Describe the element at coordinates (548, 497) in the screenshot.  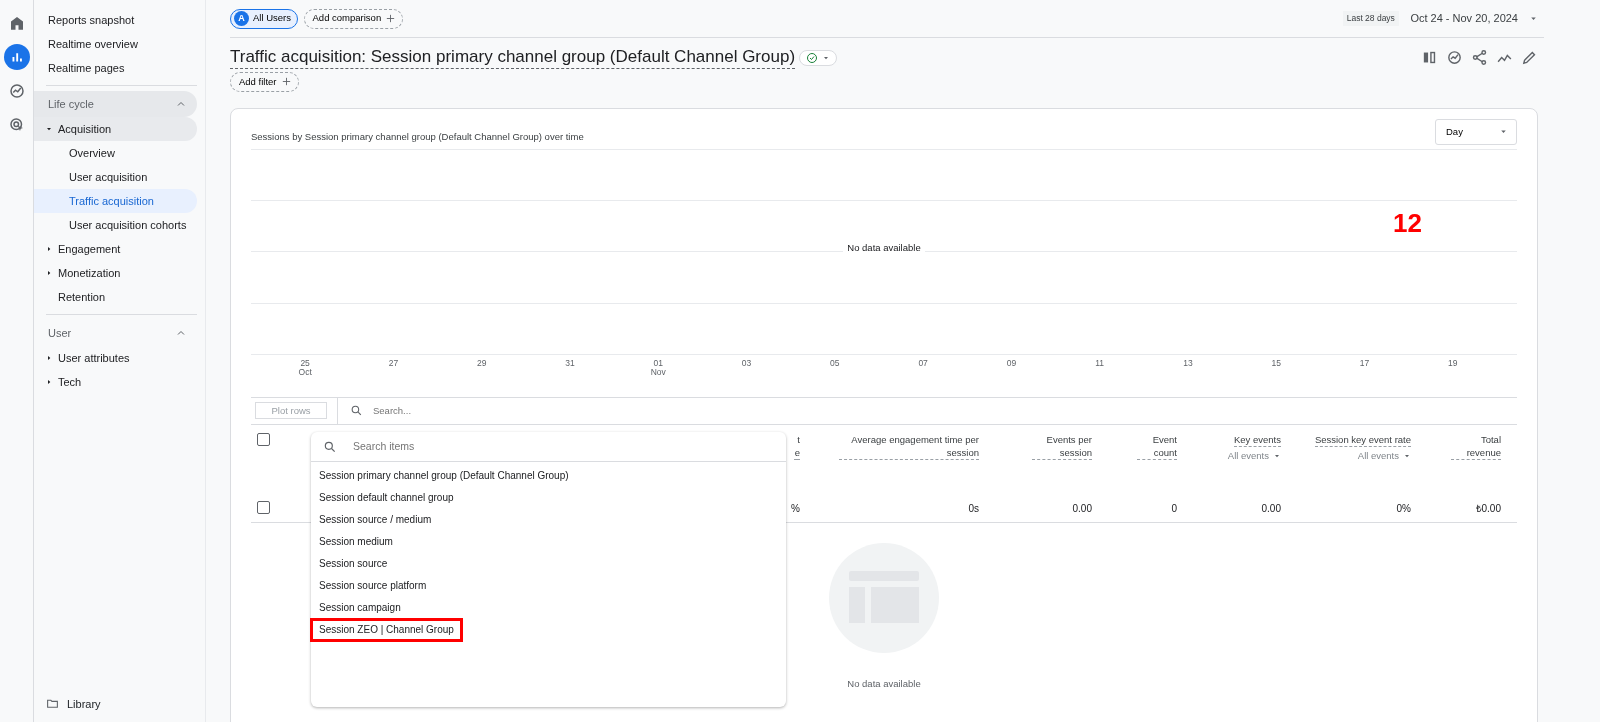
I see `menu-item: Session default channel group` at that location.